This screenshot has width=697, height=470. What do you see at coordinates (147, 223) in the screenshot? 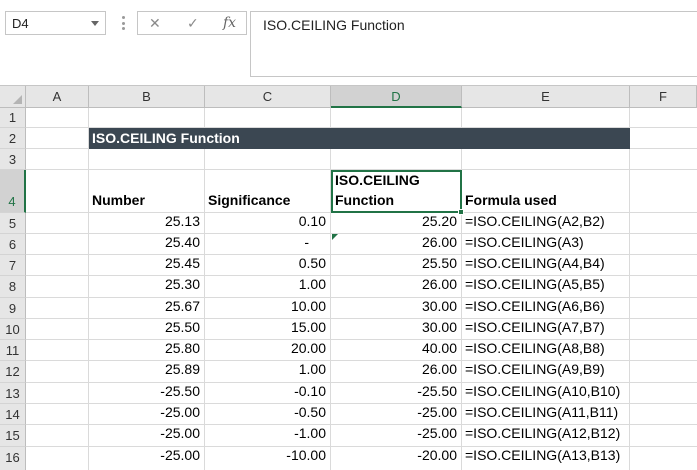
I see `cell-number: 25.13` at bounding box center [147, 223].